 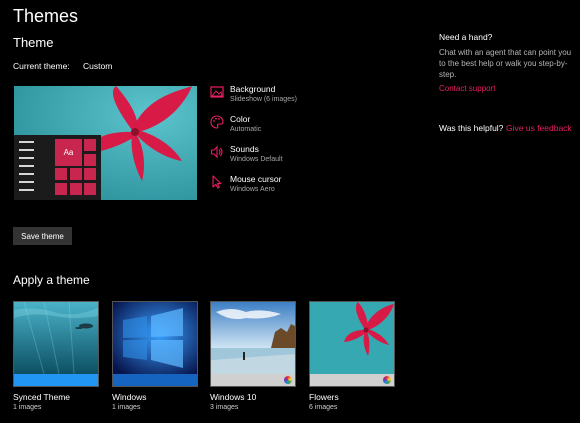 I want to click on help-title: Need a hand?, so click(x=466, y=37).